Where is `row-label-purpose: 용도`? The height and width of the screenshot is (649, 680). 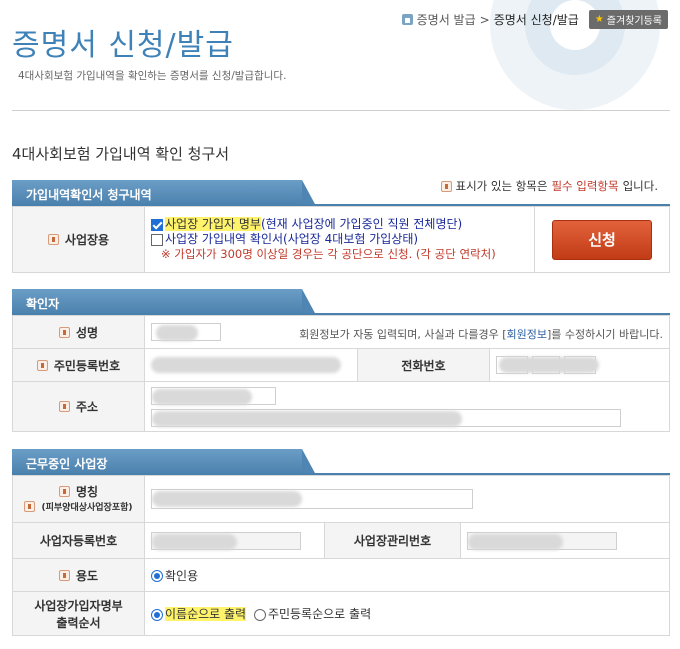
row-label-purpose: 용도 is located at coordinates (78, 575).